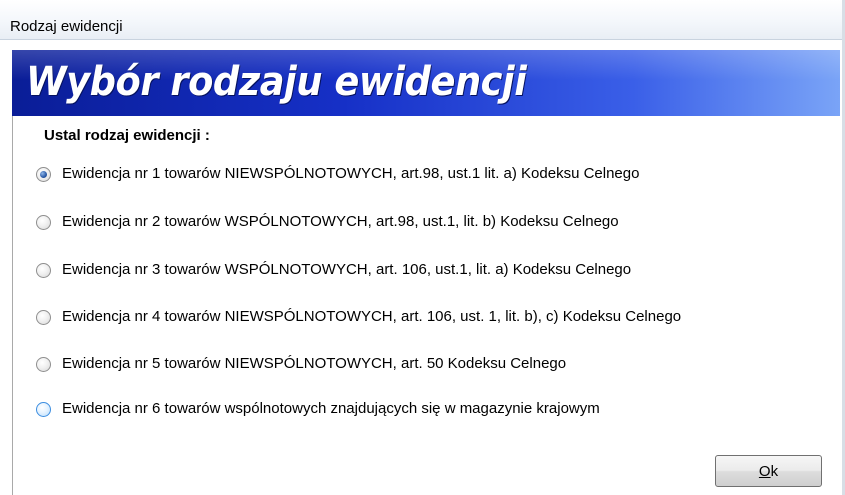  I want to click on header-banner: Wybór rodzaju ewidencji, so click(426, 83).